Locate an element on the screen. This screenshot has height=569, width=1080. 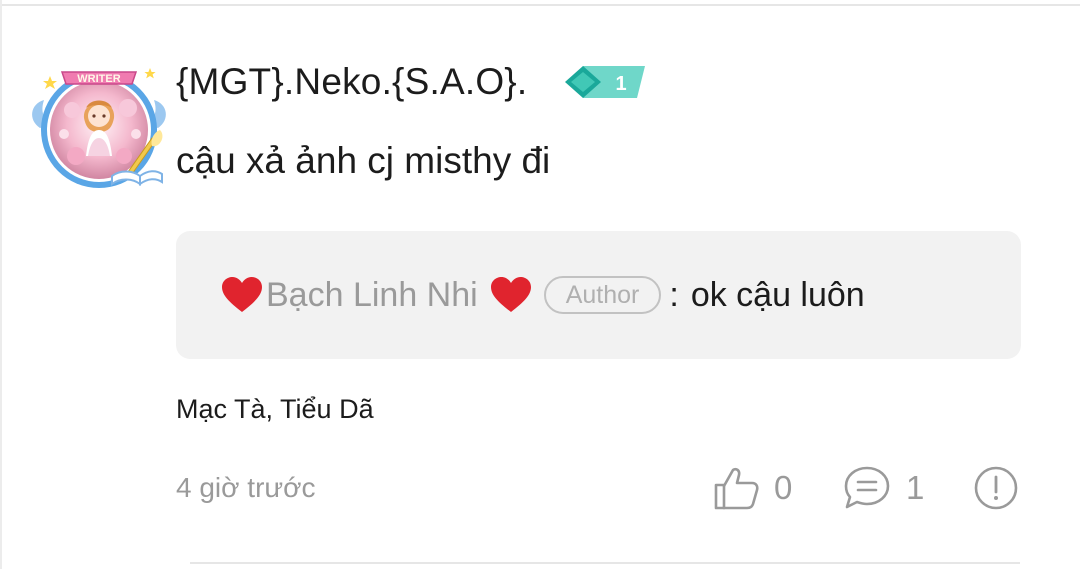
level-number: 1 is located at coordinates (621, 84).